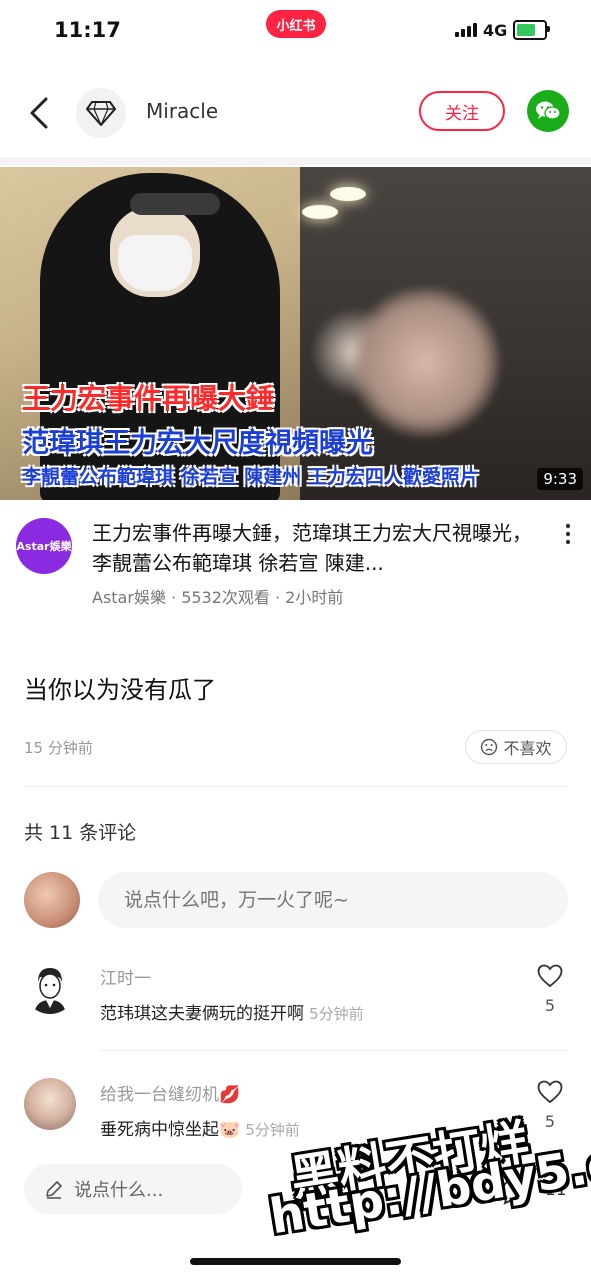  I want to click on home-indicator, so click(295, 1261).